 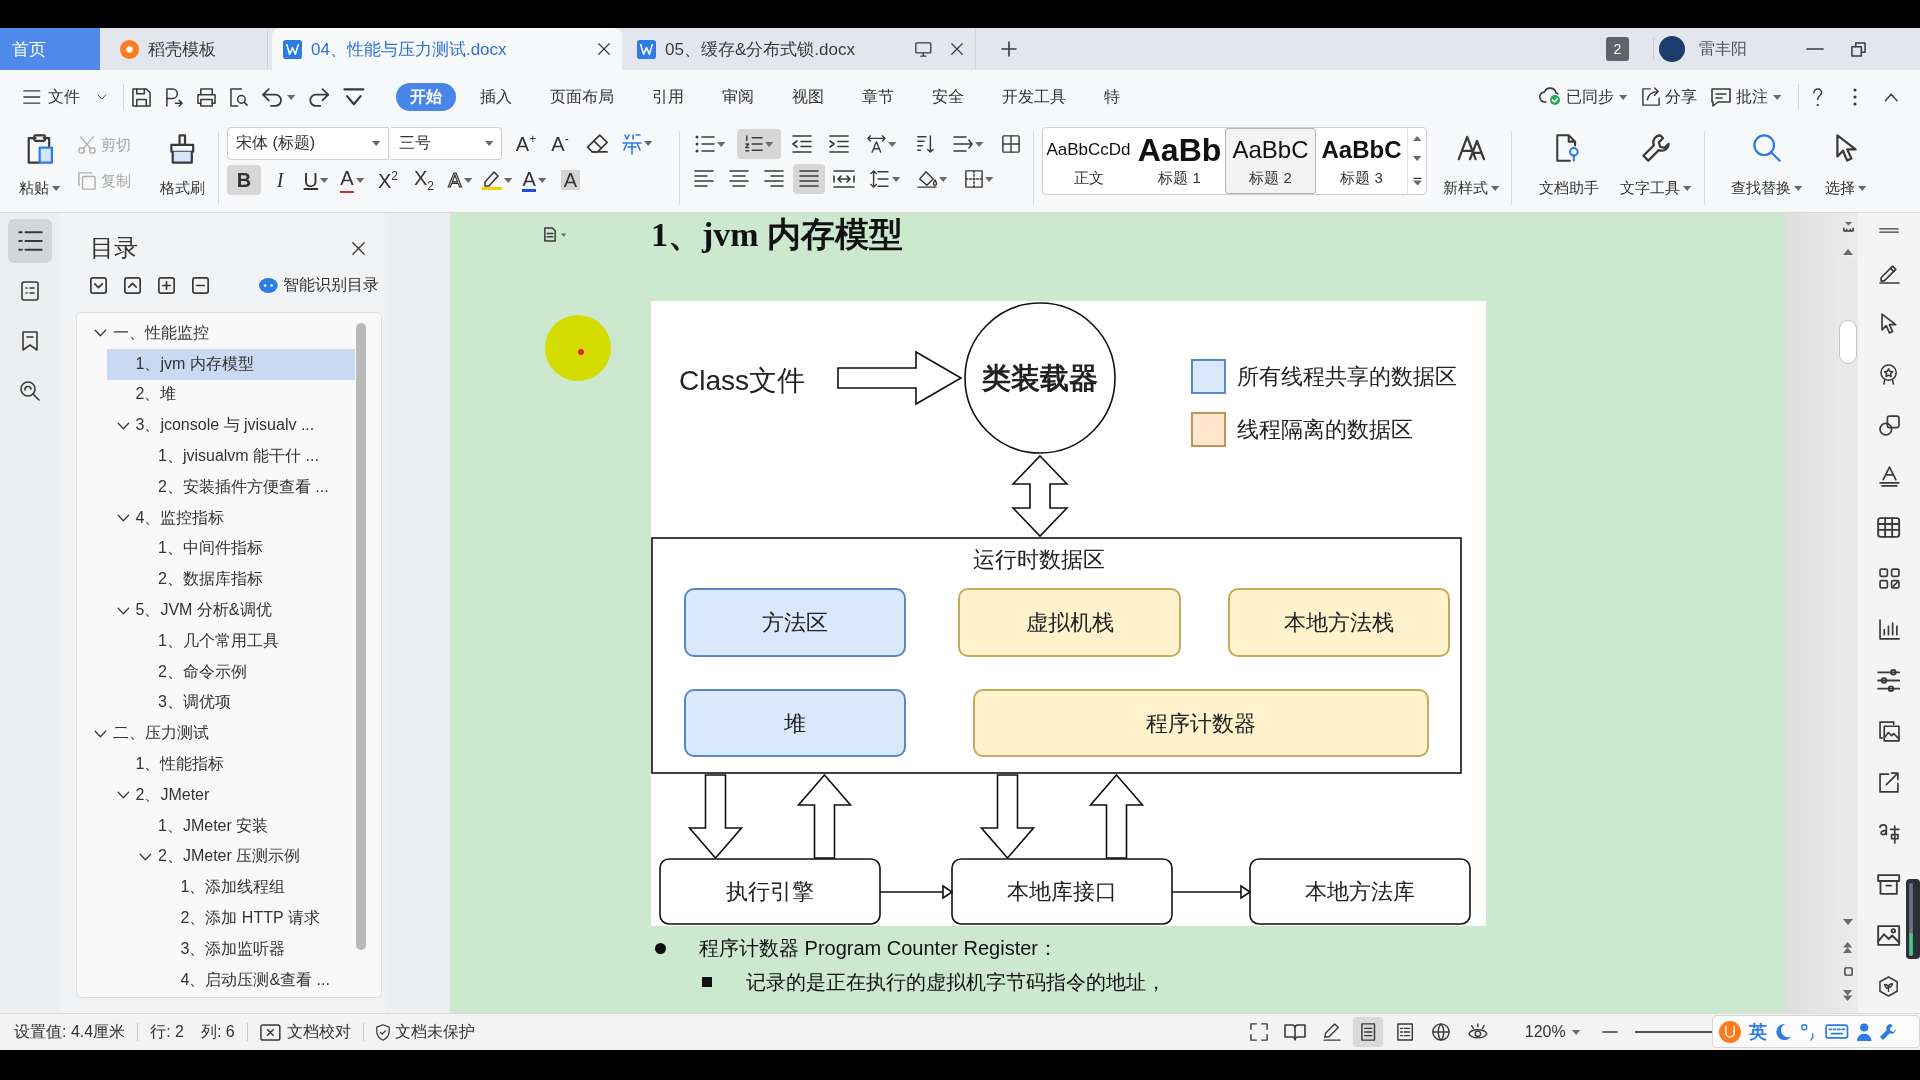 What do you see at coordinates (230, 364) in the screenshot?
I see `outline-item: 1、jvm 内存模型` at bounding box center [230, 364].